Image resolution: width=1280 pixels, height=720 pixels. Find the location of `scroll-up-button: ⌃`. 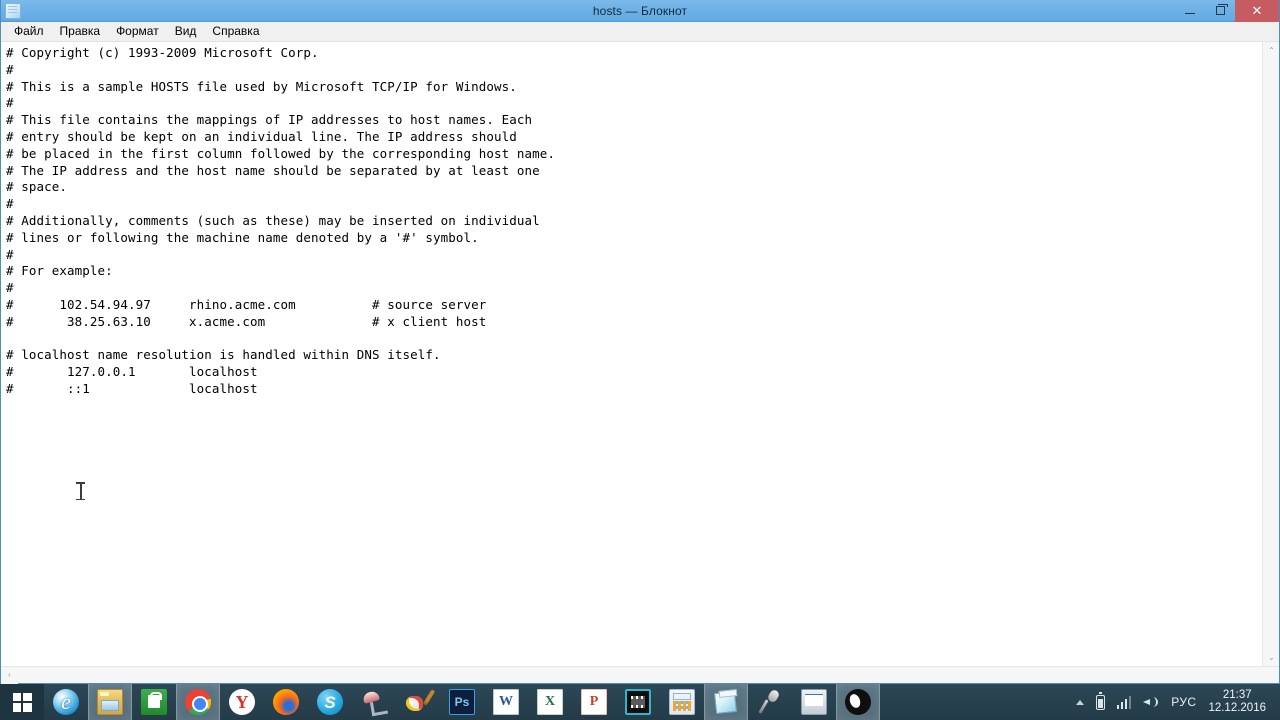

scroll-up-button: ⌃ is located at coordinates (1271, 50).